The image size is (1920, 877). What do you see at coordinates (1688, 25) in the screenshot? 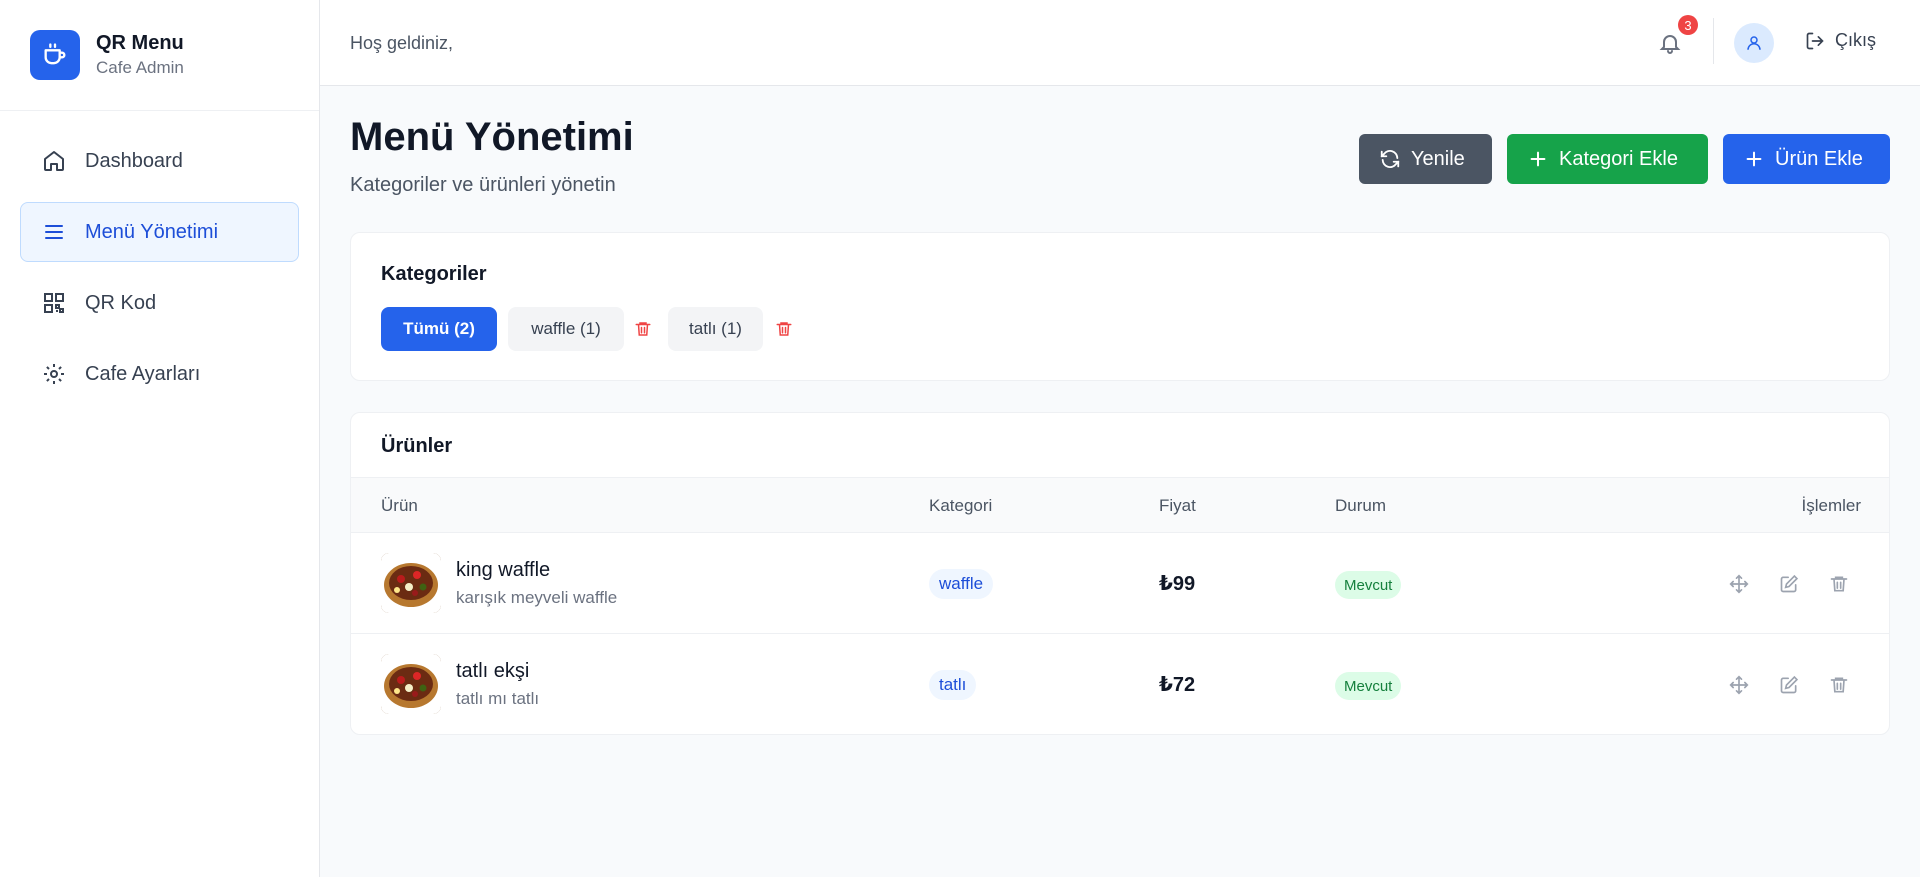
I see `notification-badge: 3` at bounding box center [1688, 25].